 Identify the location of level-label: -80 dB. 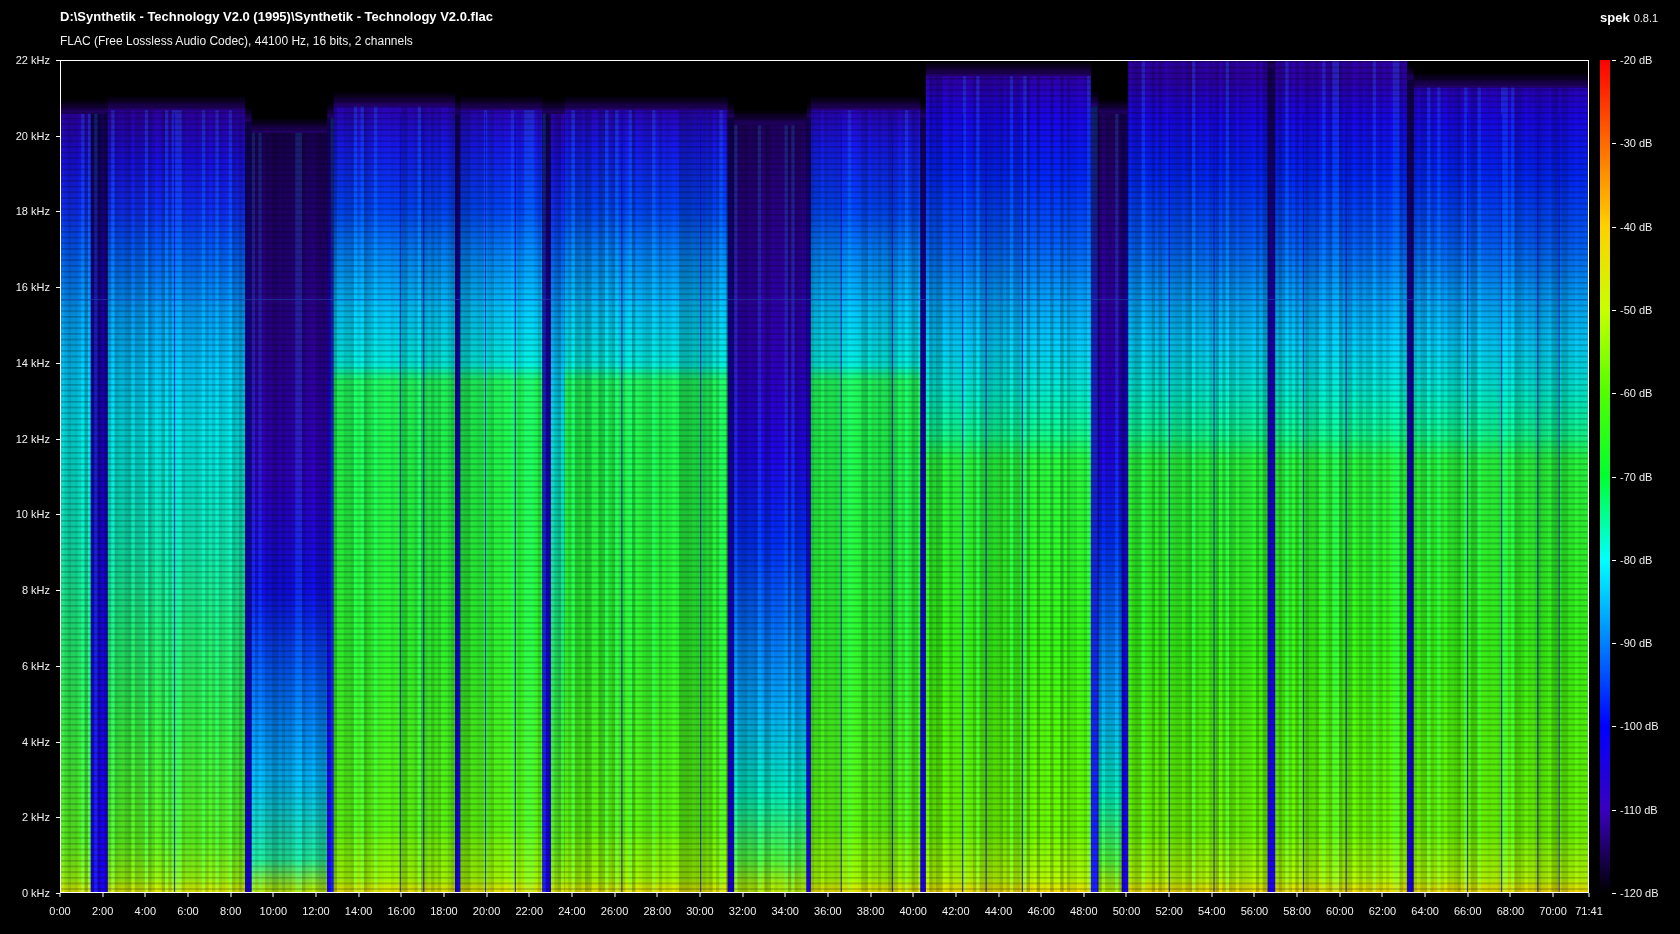
(1636, 560).